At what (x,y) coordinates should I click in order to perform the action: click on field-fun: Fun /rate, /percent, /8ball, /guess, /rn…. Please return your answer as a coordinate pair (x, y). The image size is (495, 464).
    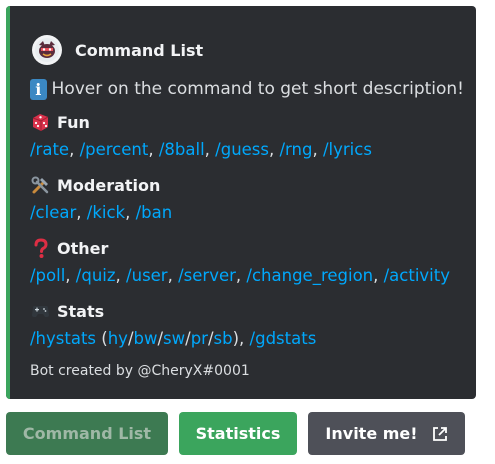
    Looking at the image, I should click on (248, 136).